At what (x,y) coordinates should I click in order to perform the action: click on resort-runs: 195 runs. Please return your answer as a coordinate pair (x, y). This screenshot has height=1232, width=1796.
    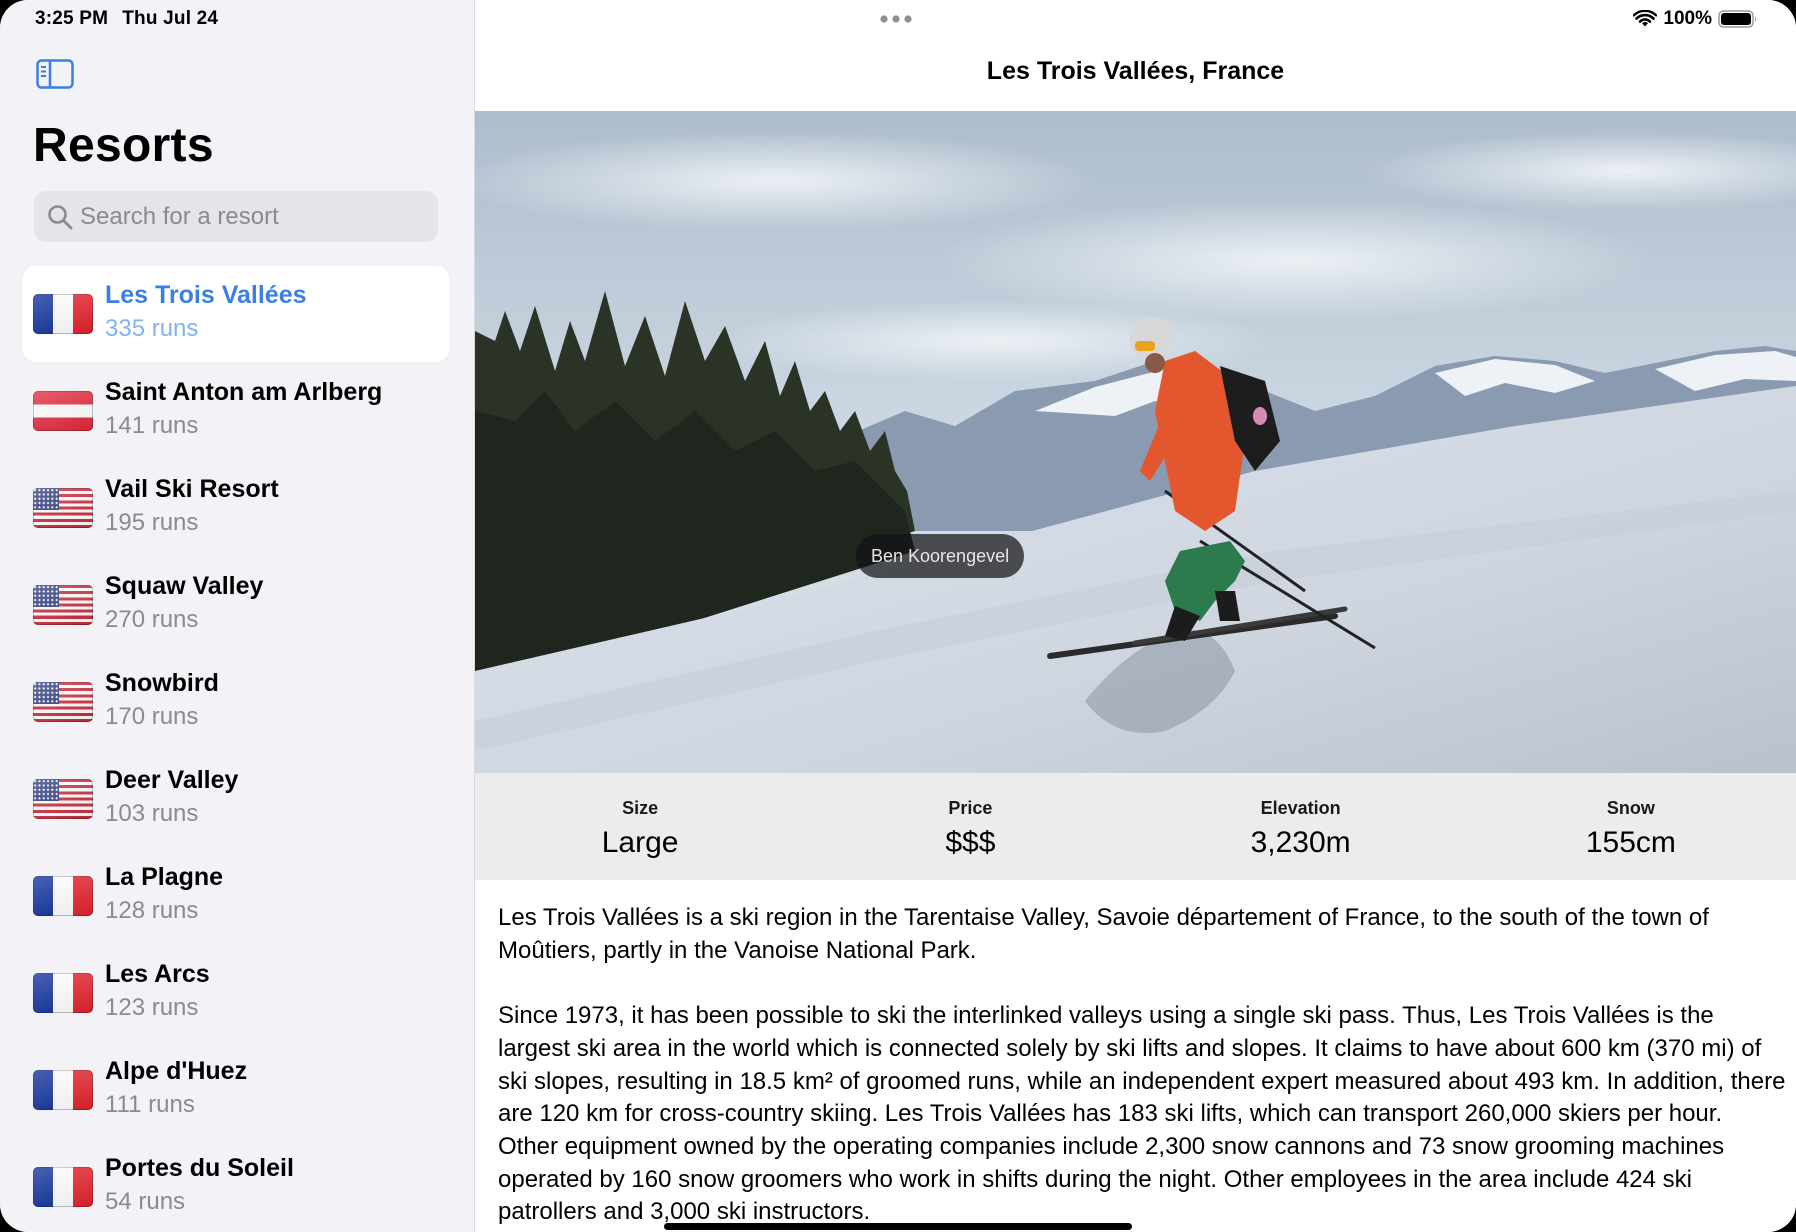
    Looking at the image, I should click on (152, 522).